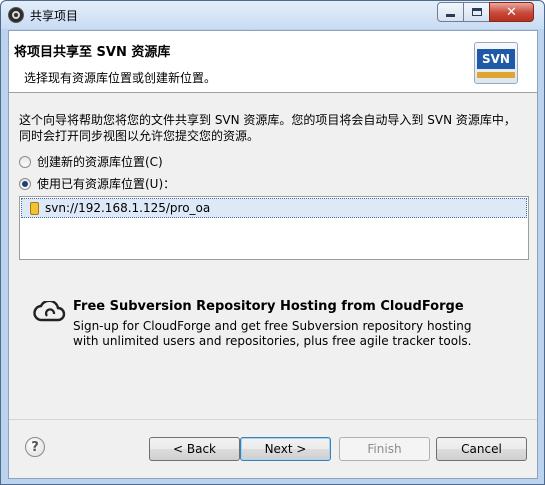 This screenshot has height=485, width=545. I want to click on title-bar: 共享项目 ✕, so click(272, 15).